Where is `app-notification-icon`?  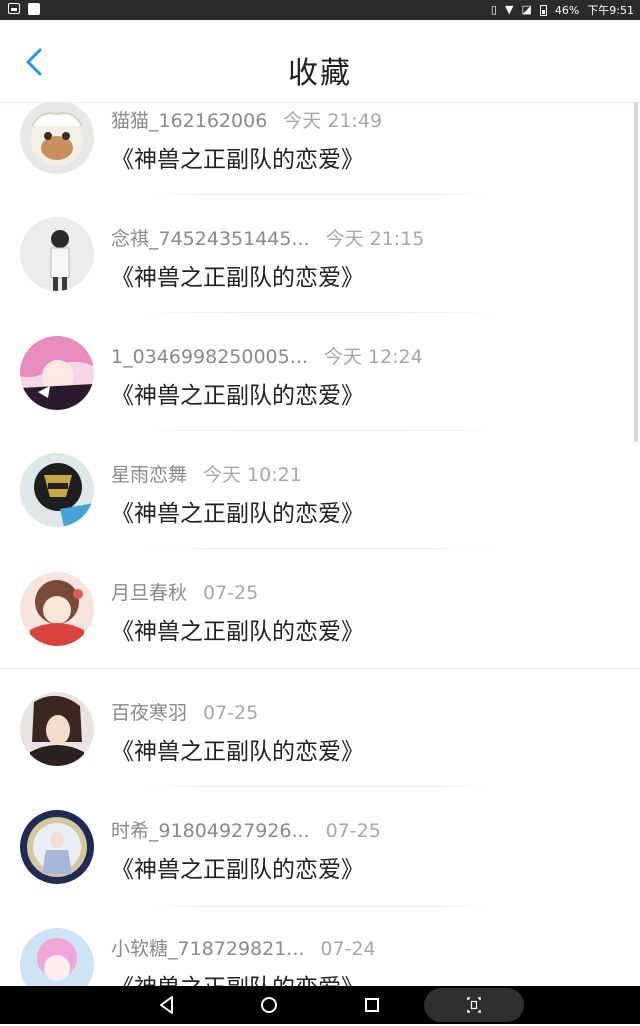 app-notification-icon is located at coordinates (34, 9).